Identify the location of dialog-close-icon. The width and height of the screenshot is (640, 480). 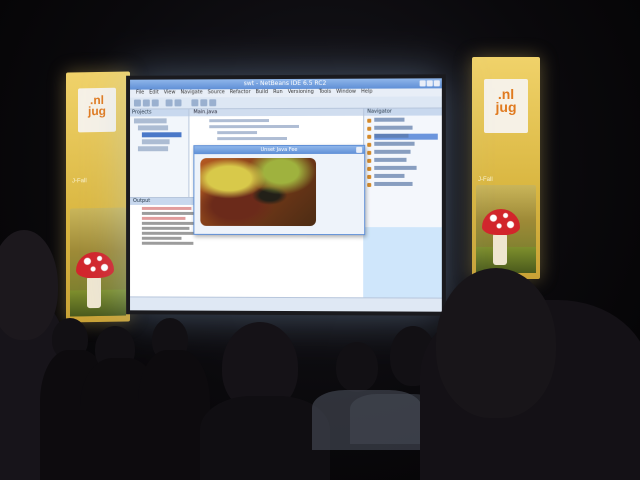
(359, 149).